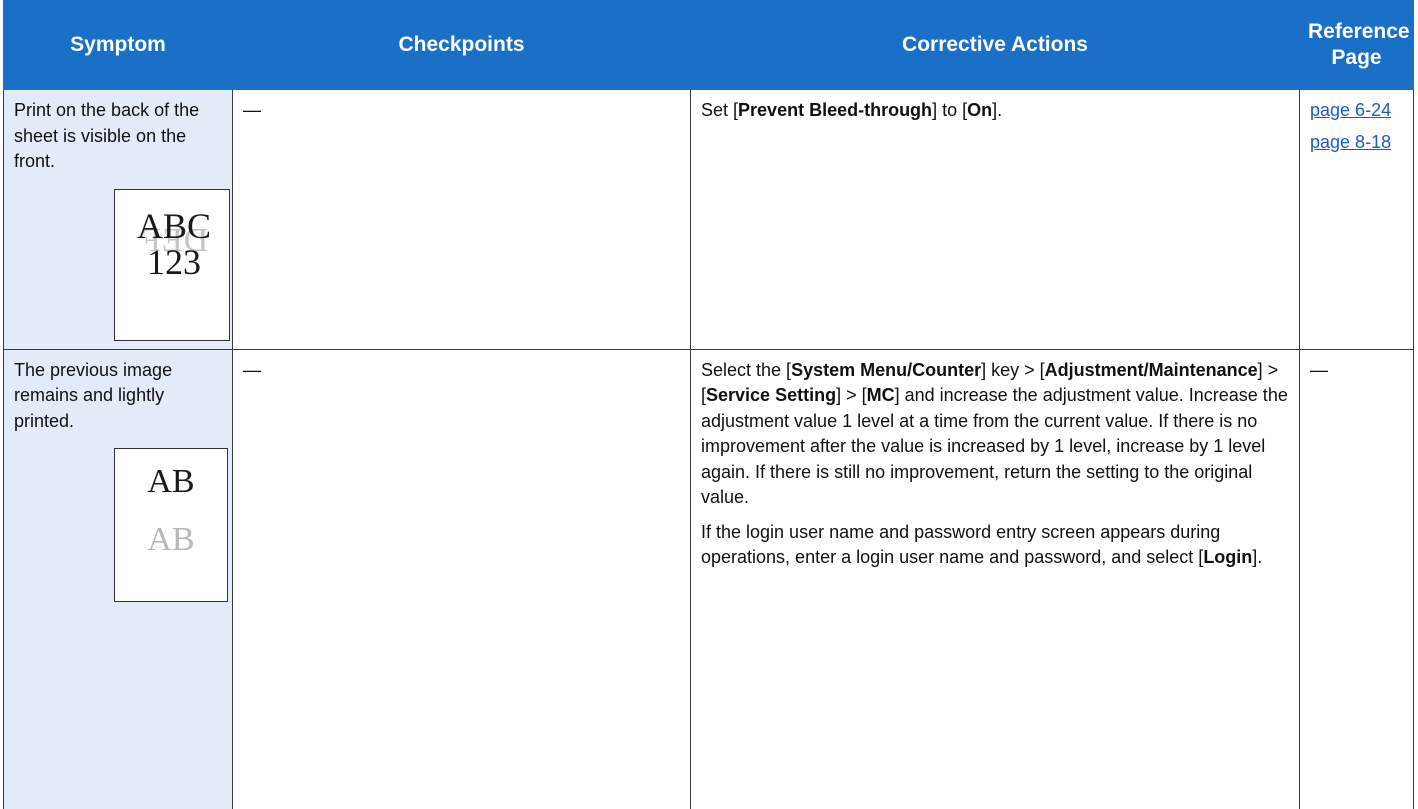 The height and width of the screenshot is (809, 1418). Describe the element at coordinates (171, 539) in the screenshot. I see `previous-image-text: AB` at that location.